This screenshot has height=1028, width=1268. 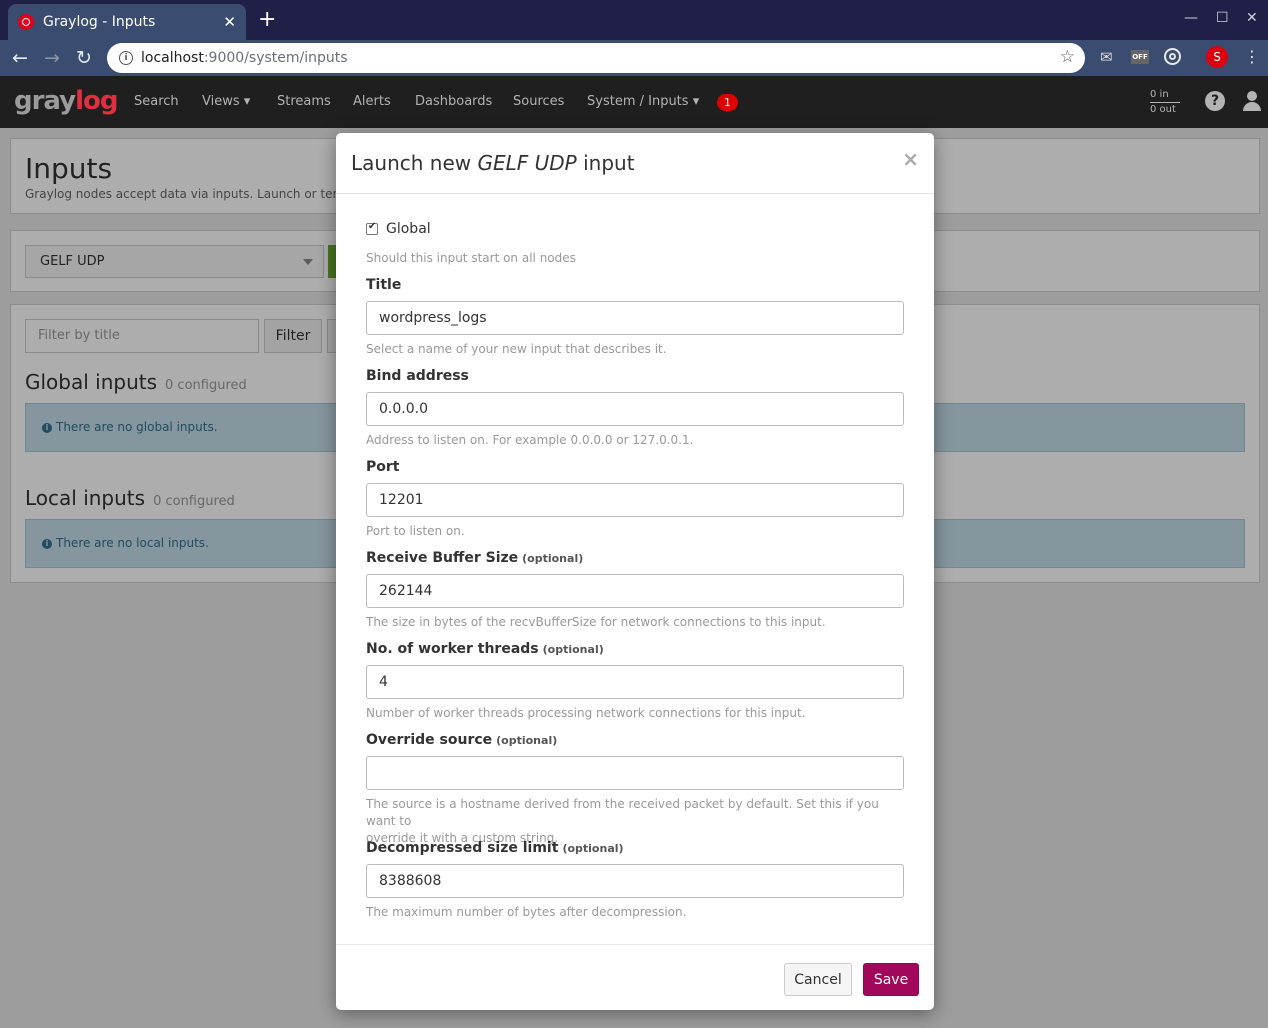 I want to click on recv-buffer-input: 262144, so click(x=635, y=591).